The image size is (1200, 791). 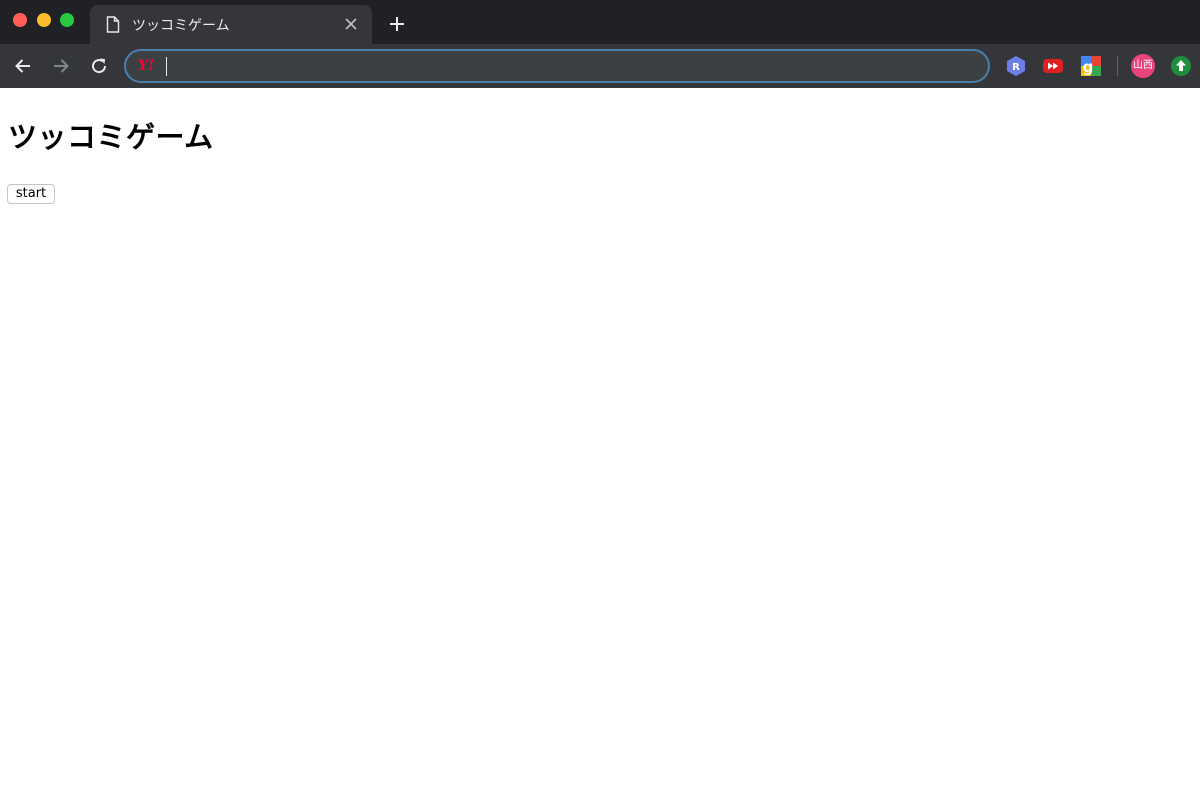 I want to click on forward-arrow-icon, so click(x=61, y=66).